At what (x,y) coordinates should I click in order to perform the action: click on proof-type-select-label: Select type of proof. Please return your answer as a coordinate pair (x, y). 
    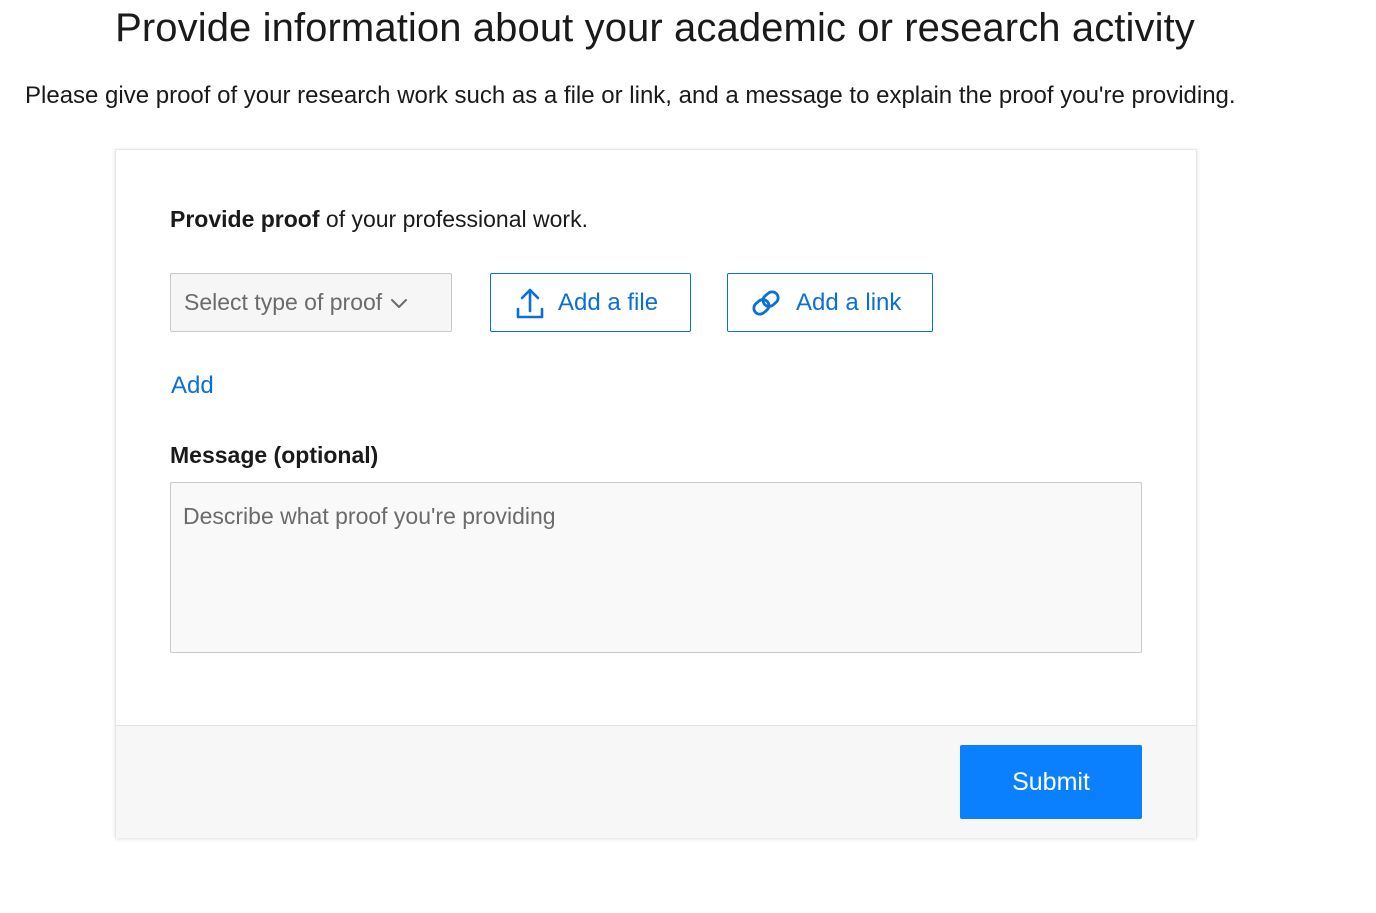
    Looking at the image, I should click on (283, 302).